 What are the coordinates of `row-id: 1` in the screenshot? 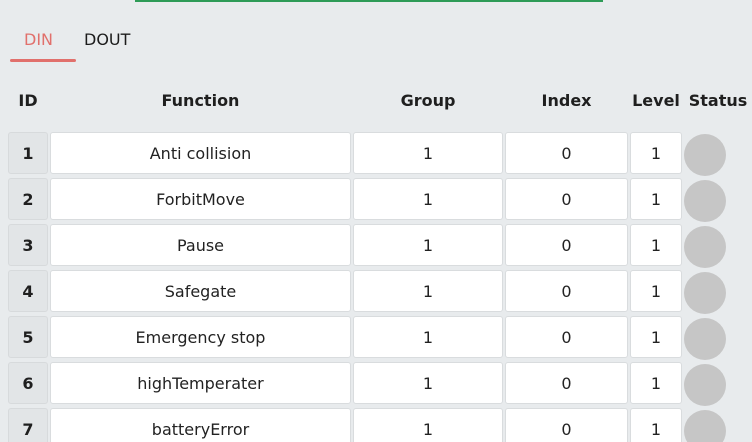 It's located at (28, 153).